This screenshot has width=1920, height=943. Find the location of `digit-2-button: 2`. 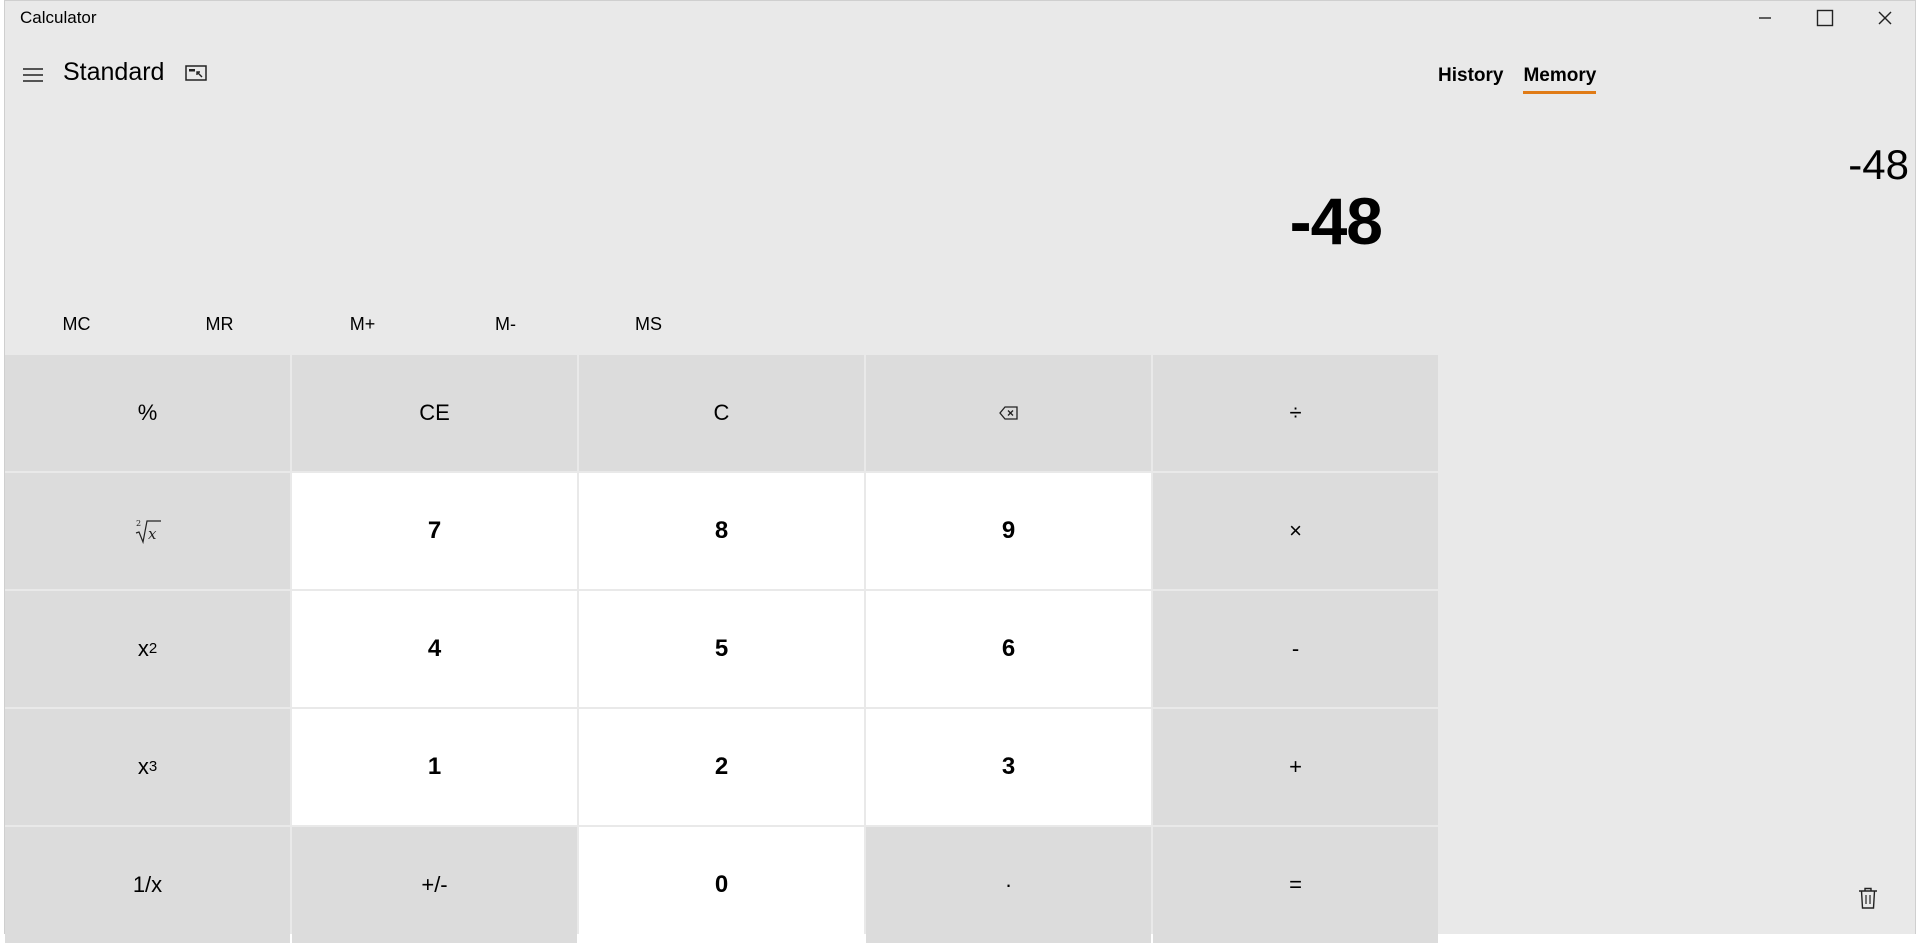

digit-2-button: 2 is located at coordinates (721, 767).